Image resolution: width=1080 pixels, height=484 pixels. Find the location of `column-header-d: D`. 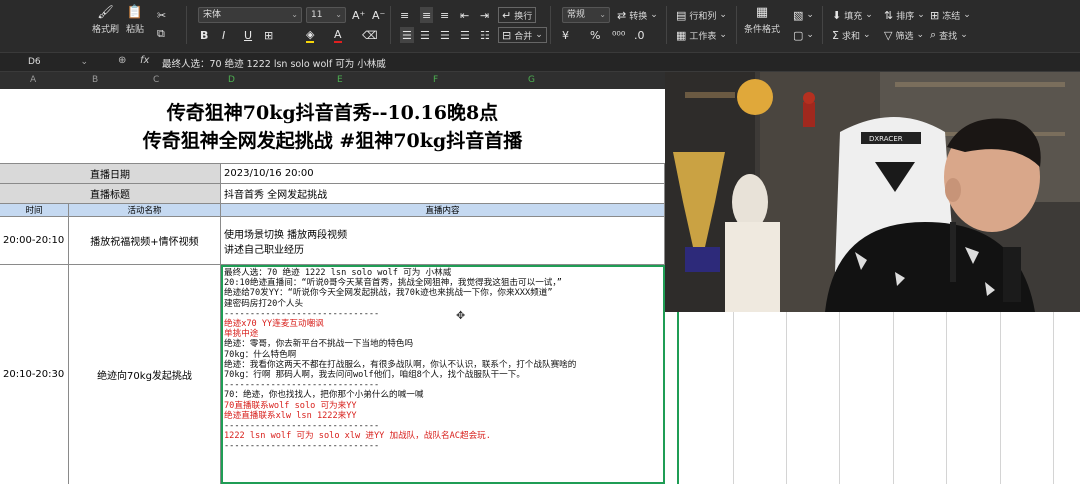

column-header-d: D is located at coordinates (231, 80).